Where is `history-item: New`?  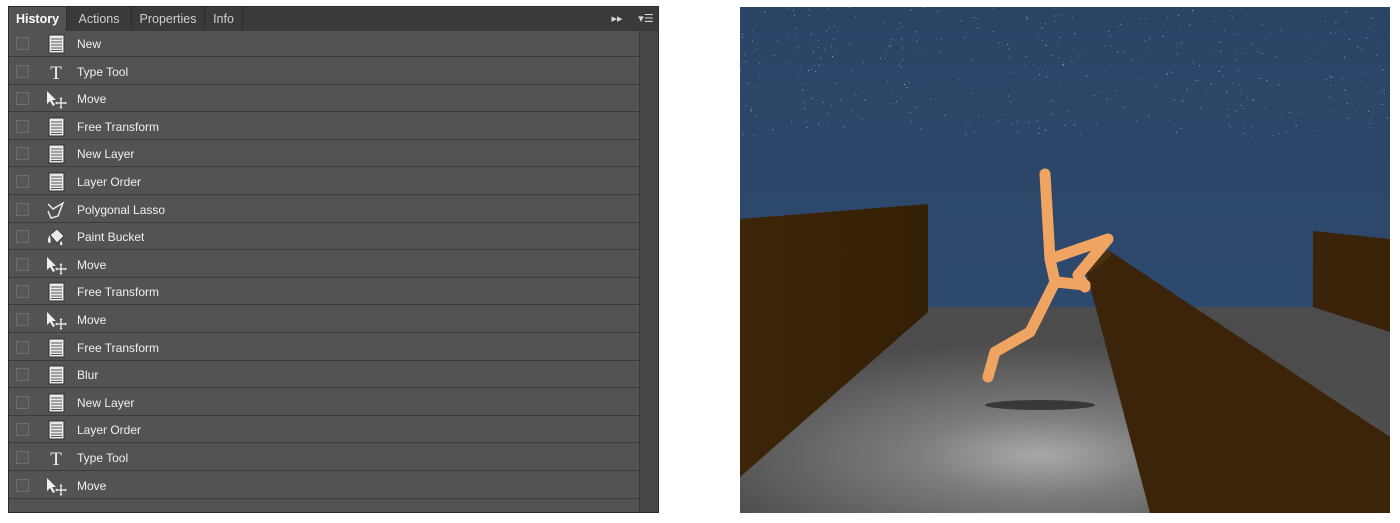
history-item: New is located at coordinates (324, 44).